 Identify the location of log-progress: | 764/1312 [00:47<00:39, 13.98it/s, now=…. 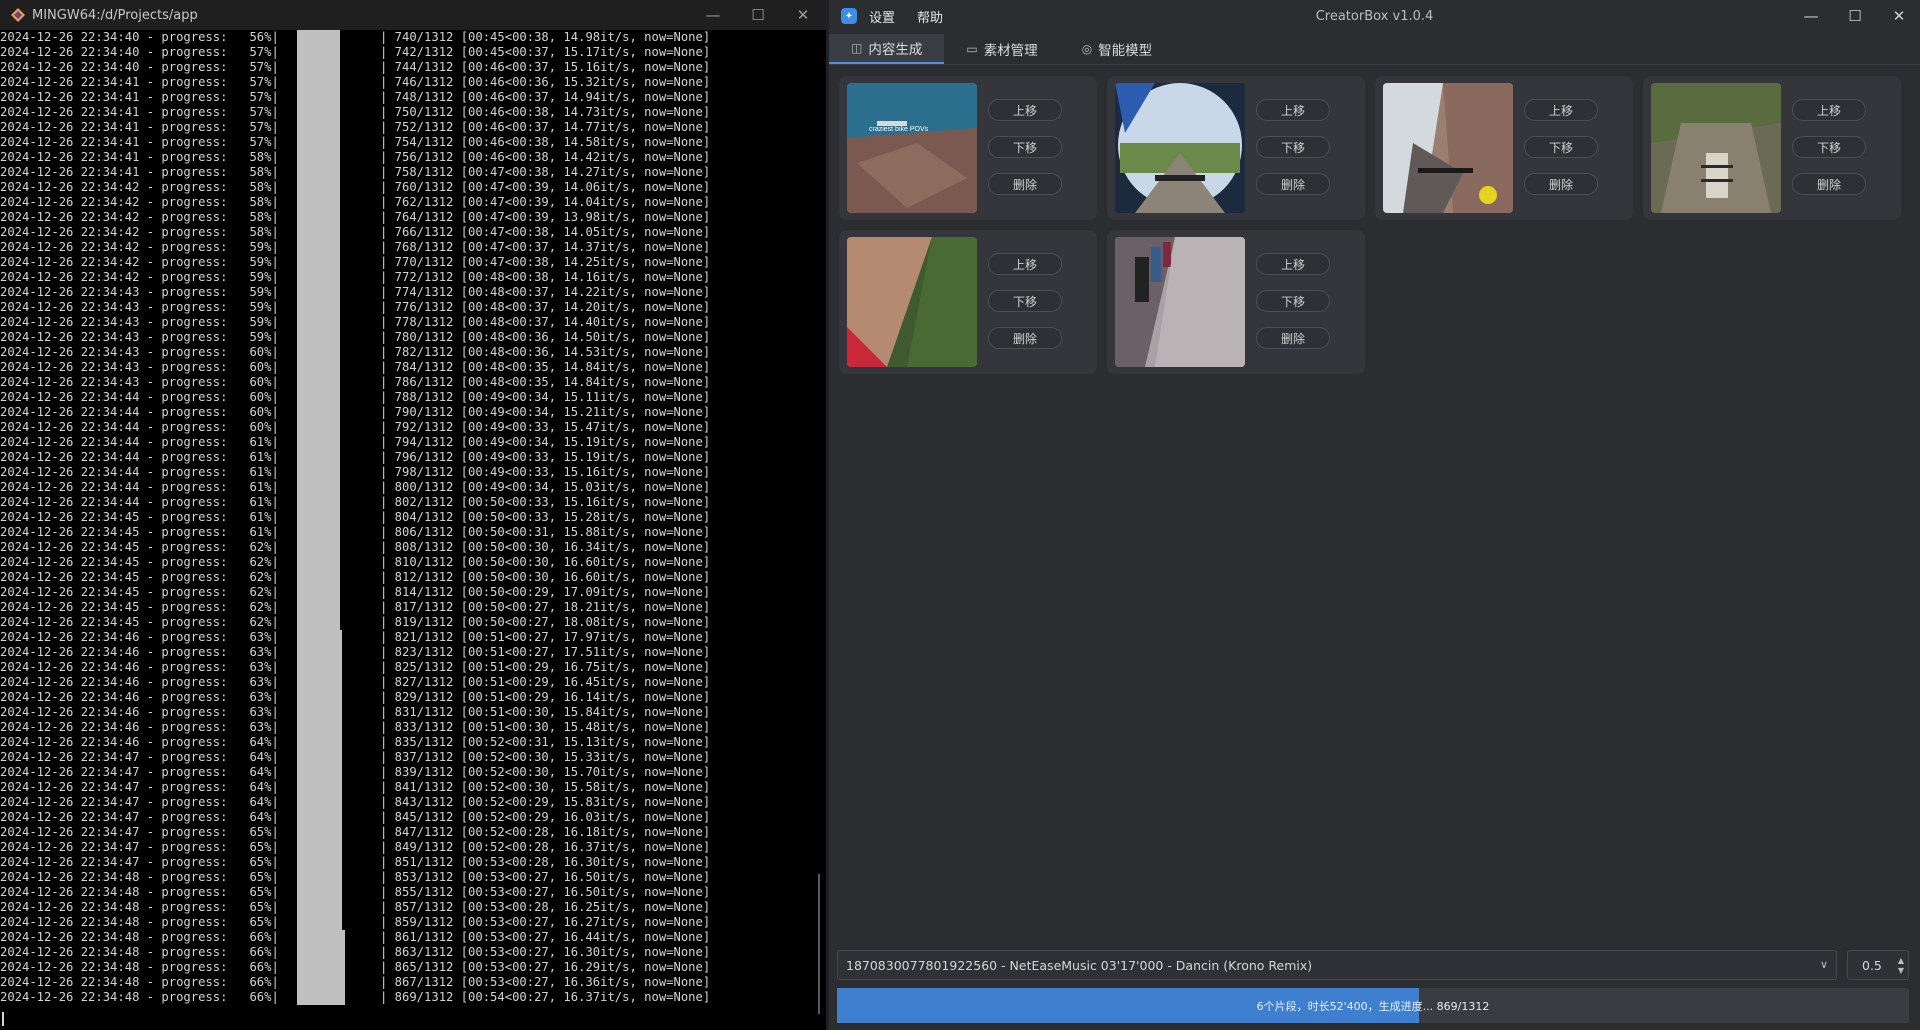
(545, 217).